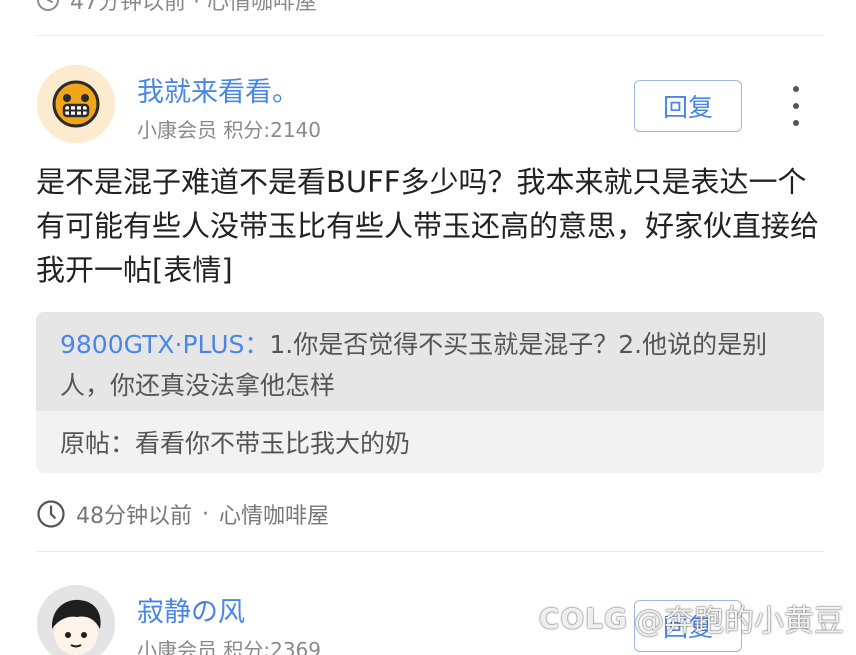  What do you see at coordinates (688, 106) in the screenshot?
I see `reply-button: 回复` at bounding box center [688, 106].